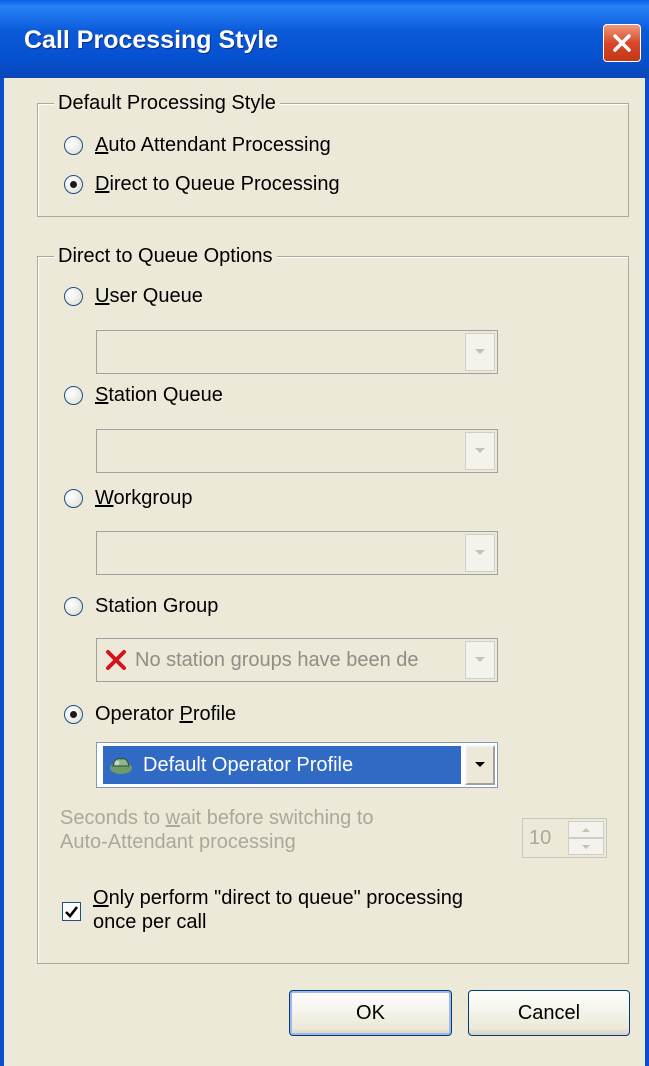 Image resolution: width=649 pixels, height=1066 pixels. What do you see at coordinates (165, 256) in the screenshot?
I see `group-legend: Direct to Queue Options` at bounding box center [165, 256].